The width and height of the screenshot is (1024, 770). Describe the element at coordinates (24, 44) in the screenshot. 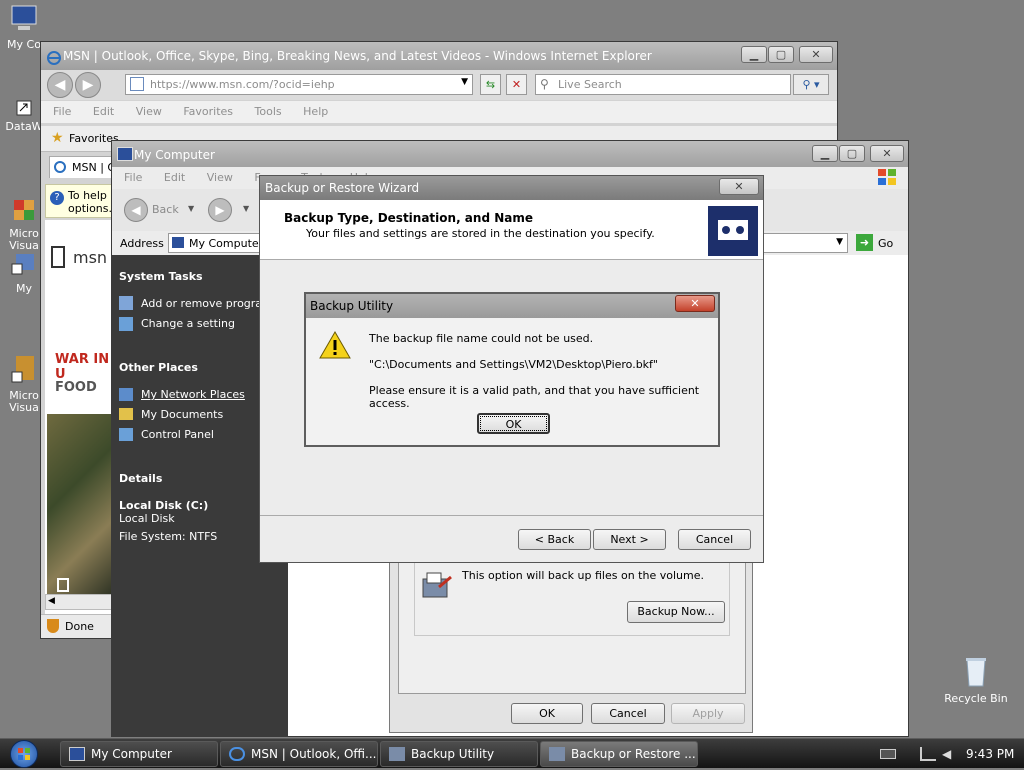

I see `desktop-icon-label: My Co` at that location.